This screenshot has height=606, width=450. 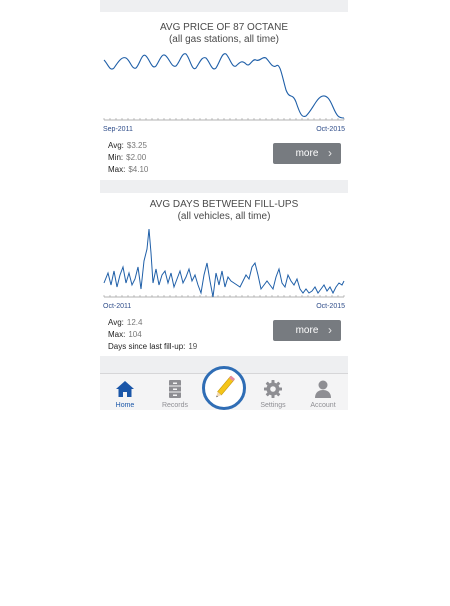 What do you see at coordinates (116, 157) in the screenshot?
I see `gas-stat-min-label: Min:` at bounding box center [116, 157].